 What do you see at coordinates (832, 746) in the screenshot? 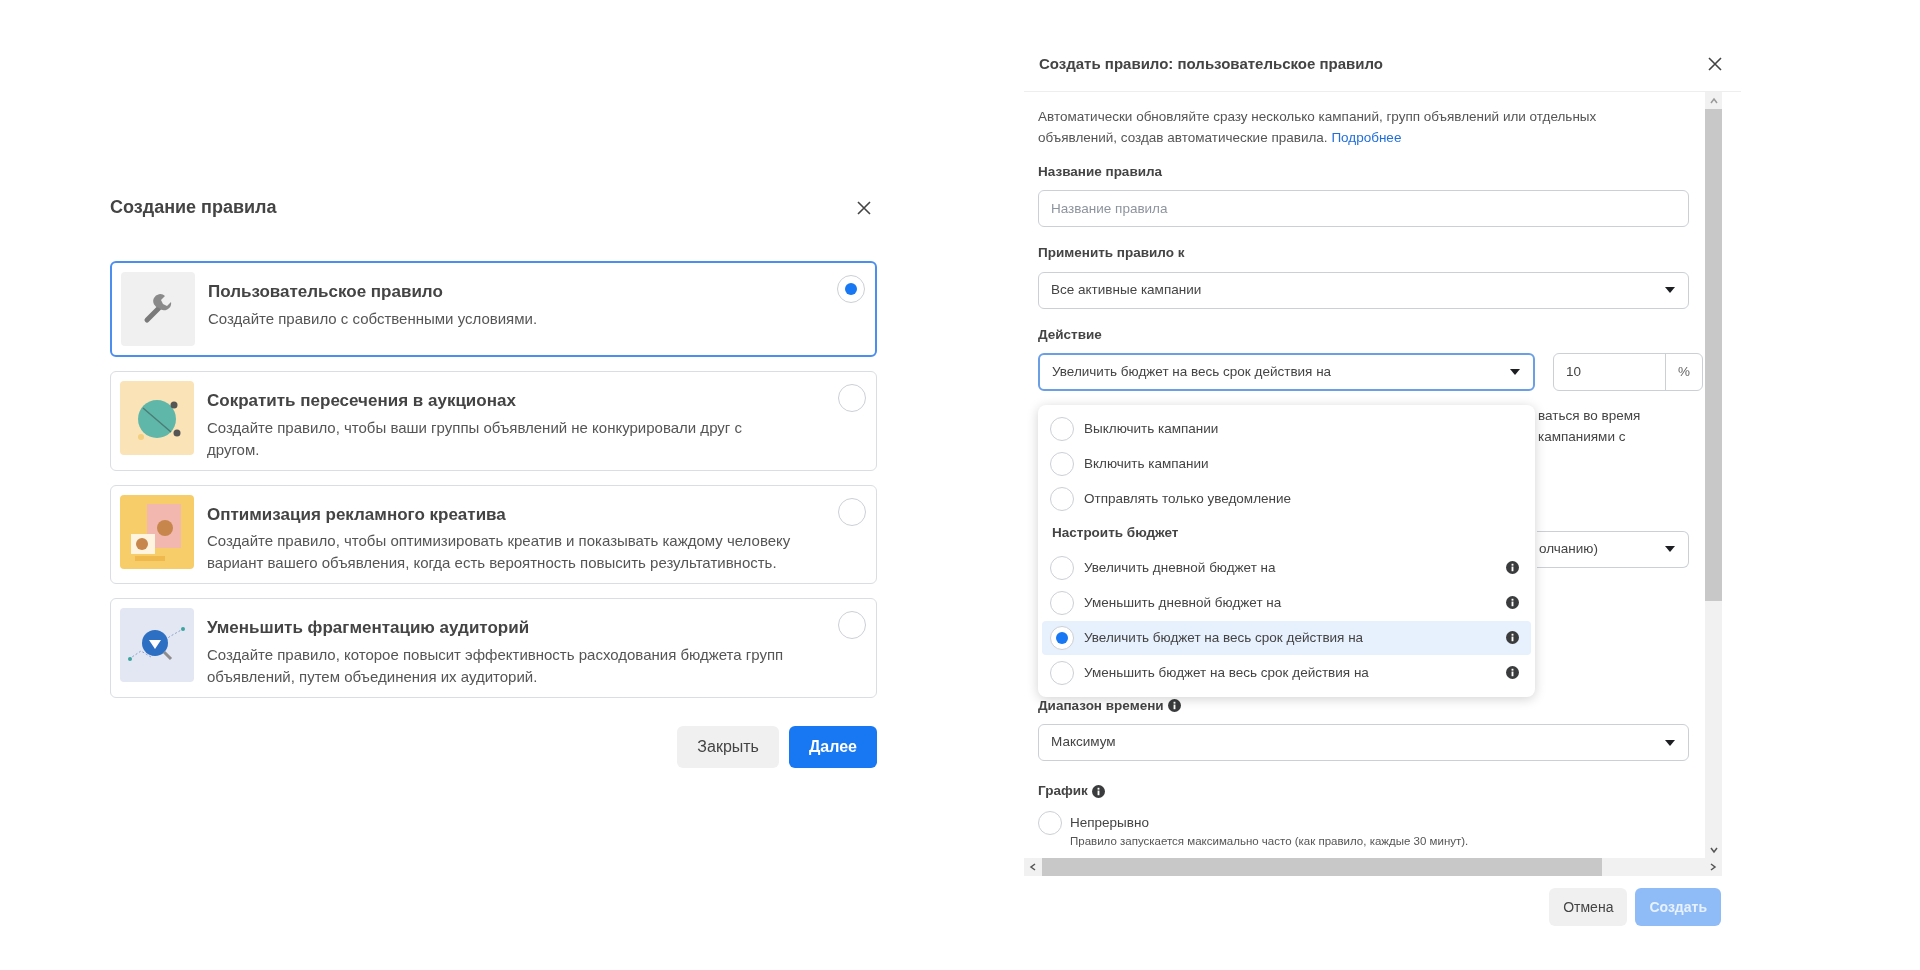
I see `primary-button: Далее` at bounding box center [832, 746].